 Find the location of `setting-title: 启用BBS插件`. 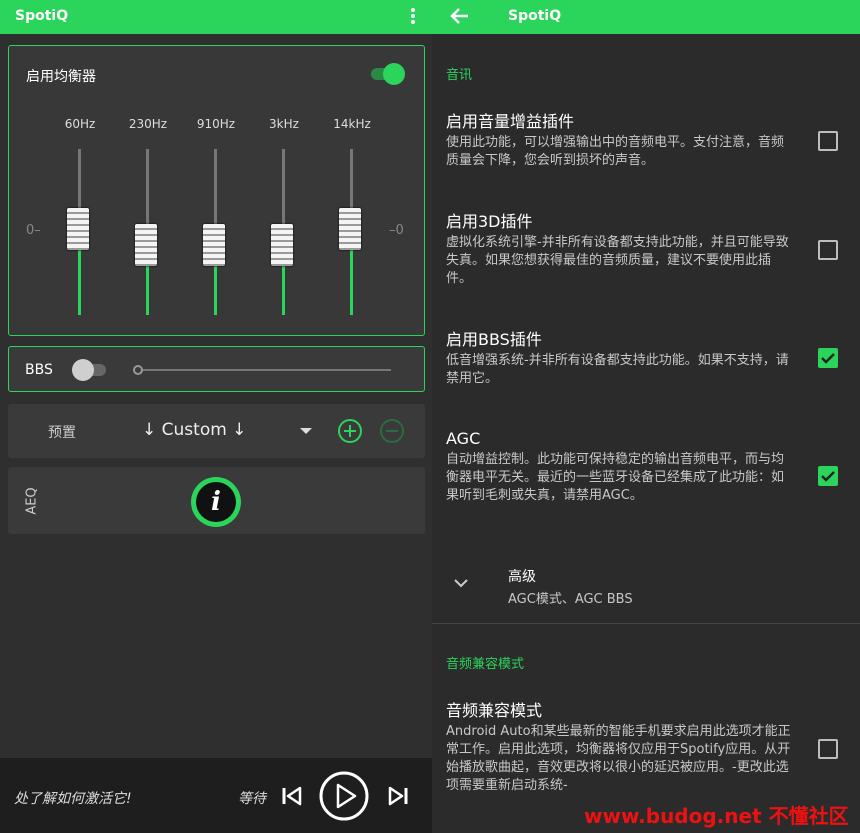

setting-title: 启用BBS插件 is located at coordinates (494, 339).